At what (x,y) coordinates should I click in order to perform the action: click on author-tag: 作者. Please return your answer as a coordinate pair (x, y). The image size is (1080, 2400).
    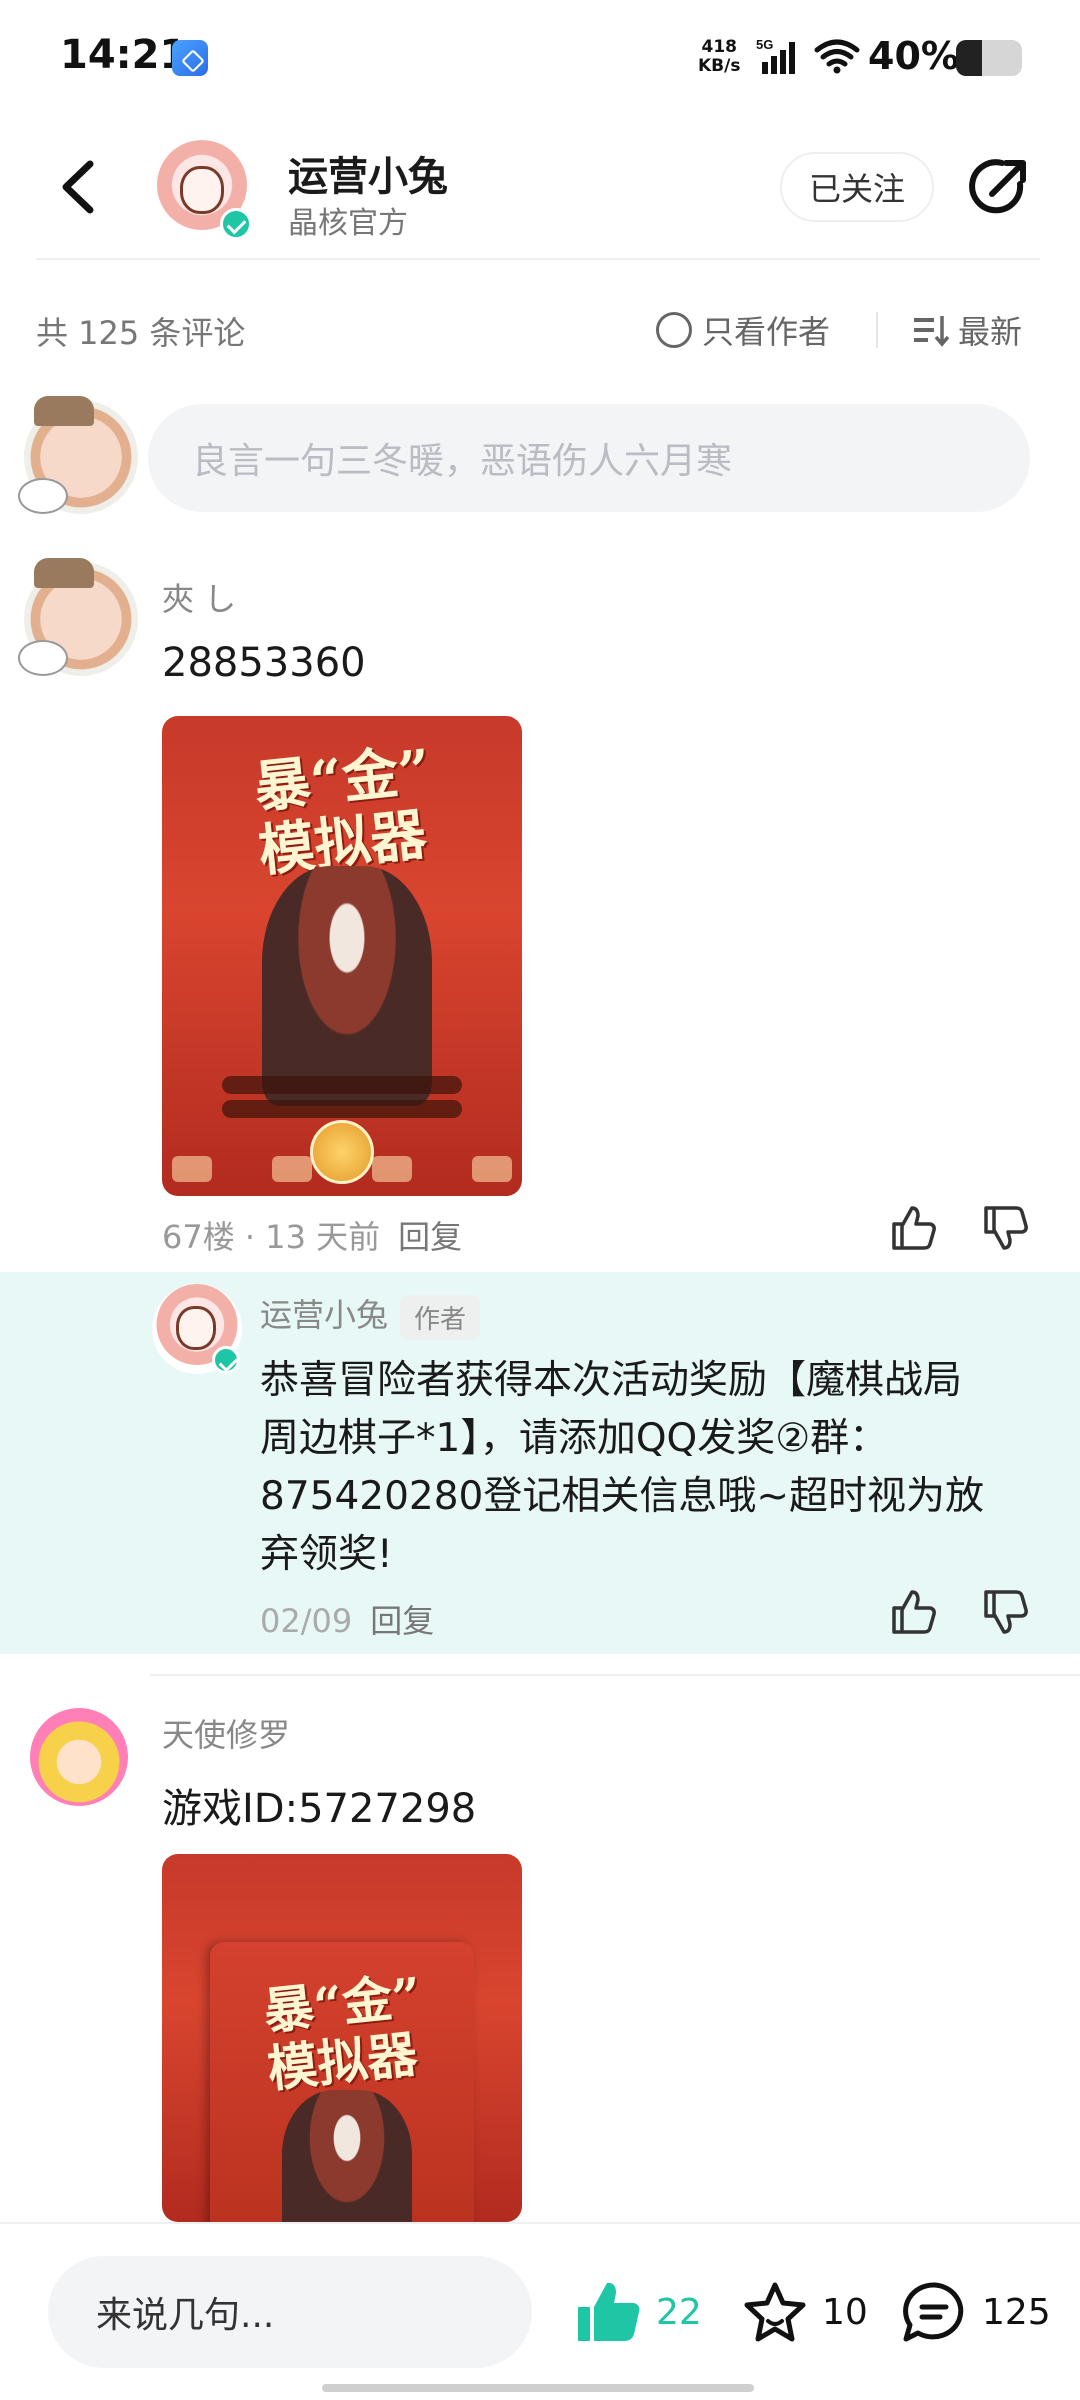
    Looking at the image, I should click on (440, 1317).